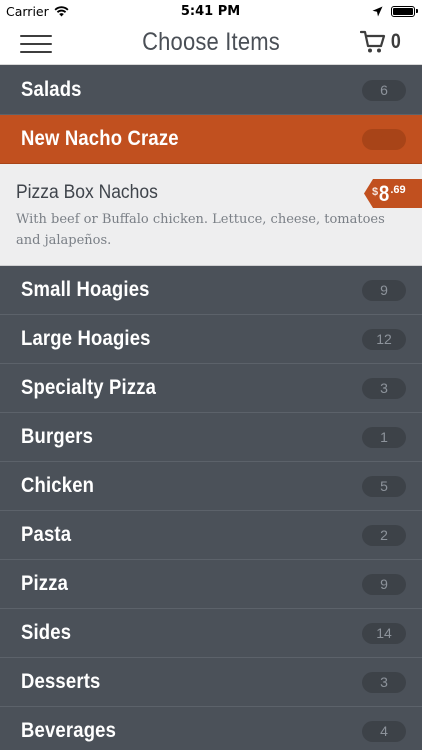 The image size is (422, 750). Describe the element at coordinates (211, 437) in the screenshot. I see `category-row-burgers: Burgers 1` at that location.